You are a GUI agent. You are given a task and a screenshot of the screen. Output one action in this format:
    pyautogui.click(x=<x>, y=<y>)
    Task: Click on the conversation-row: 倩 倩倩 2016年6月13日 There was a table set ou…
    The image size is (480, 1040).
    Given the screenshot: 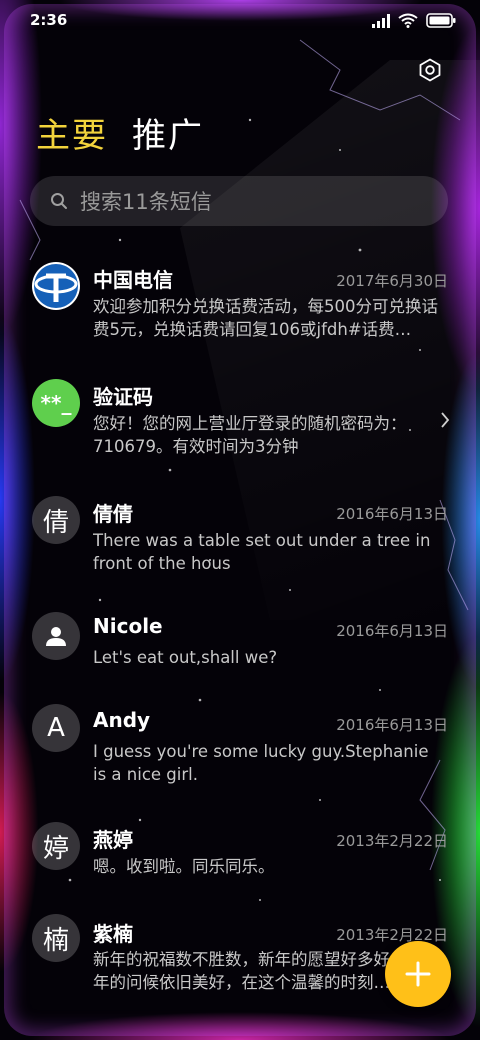 What is the action you would take?
    pyautogui.click(x=240, y=534)
    